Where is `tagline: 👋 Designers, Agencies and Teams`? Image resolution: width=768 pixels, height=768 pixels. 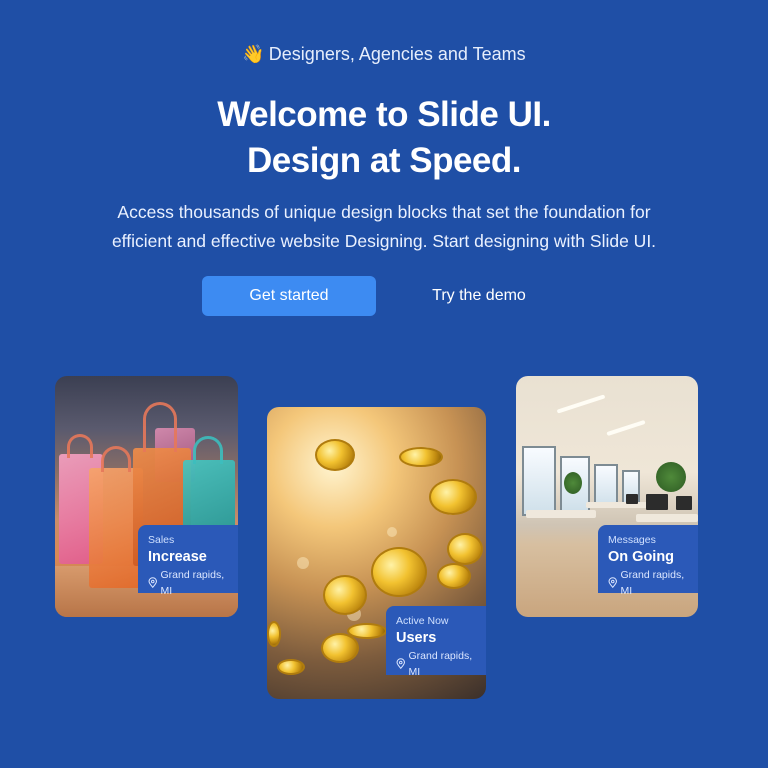 tagline: 👋 Designers, Agencies and Teams is located at coordinates (384, 54).